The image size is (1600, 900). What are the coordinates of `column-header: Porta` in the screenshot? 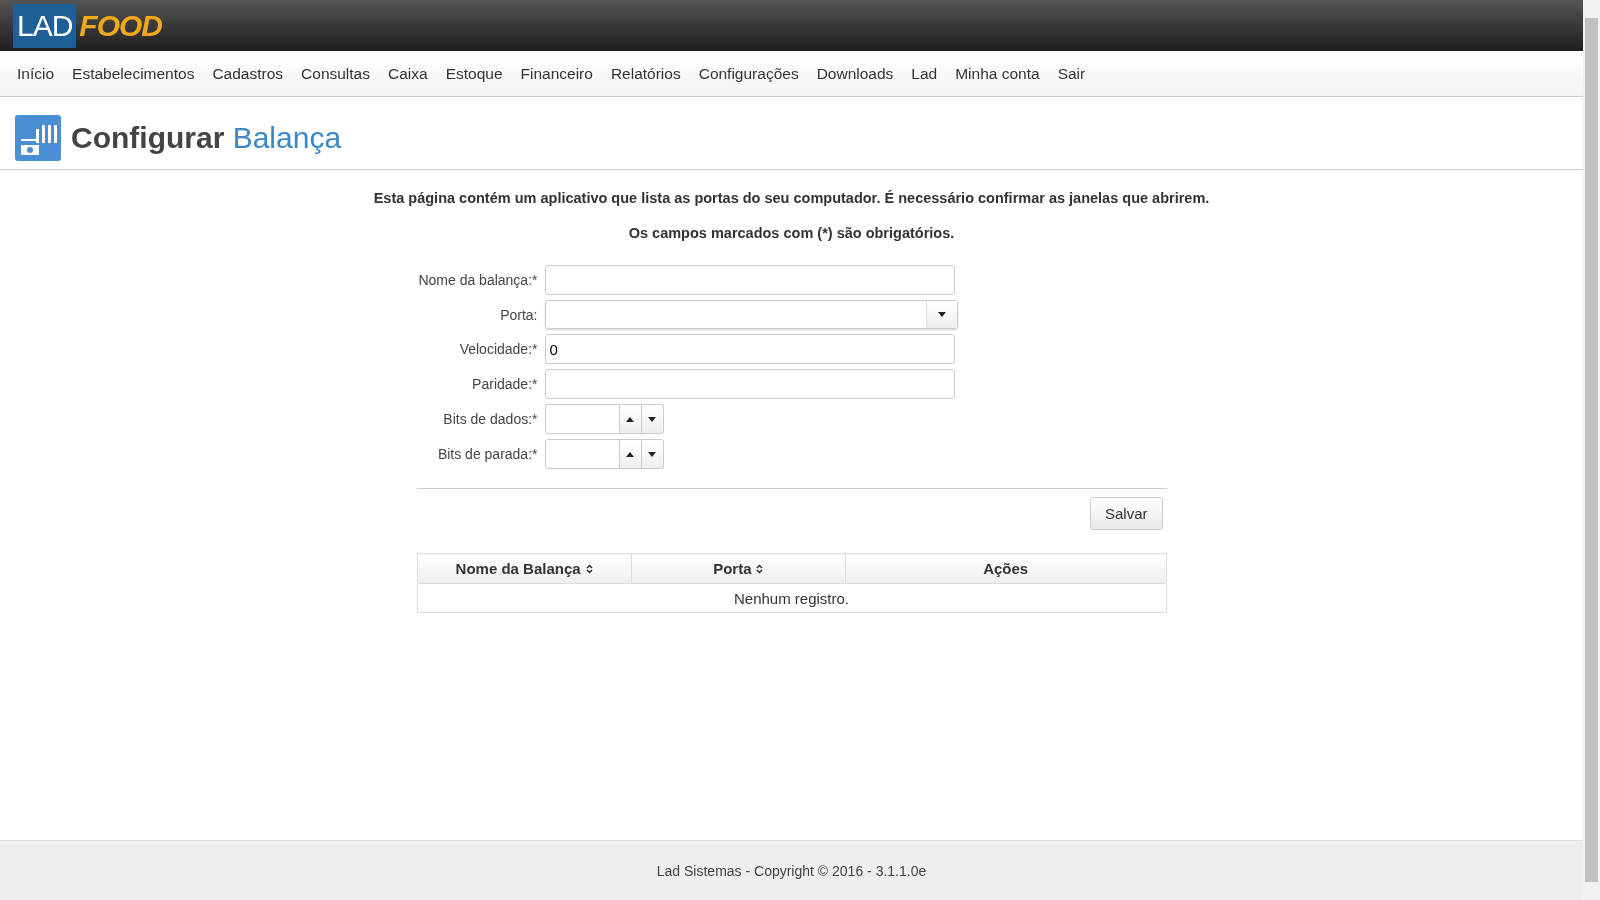 It's located at (738, 568).